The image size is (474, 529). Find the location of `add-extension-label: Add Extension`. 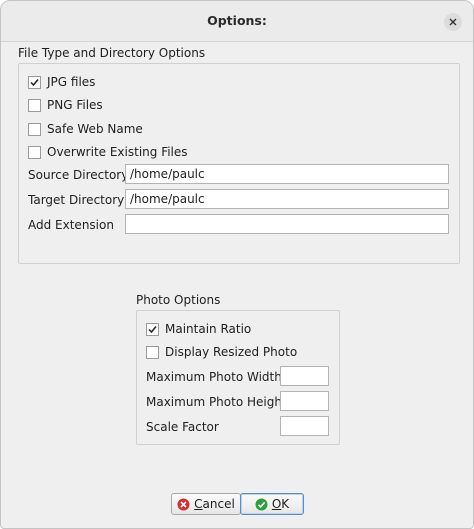

add-extension-label: Add Extension is located at coordinates (71, 225).